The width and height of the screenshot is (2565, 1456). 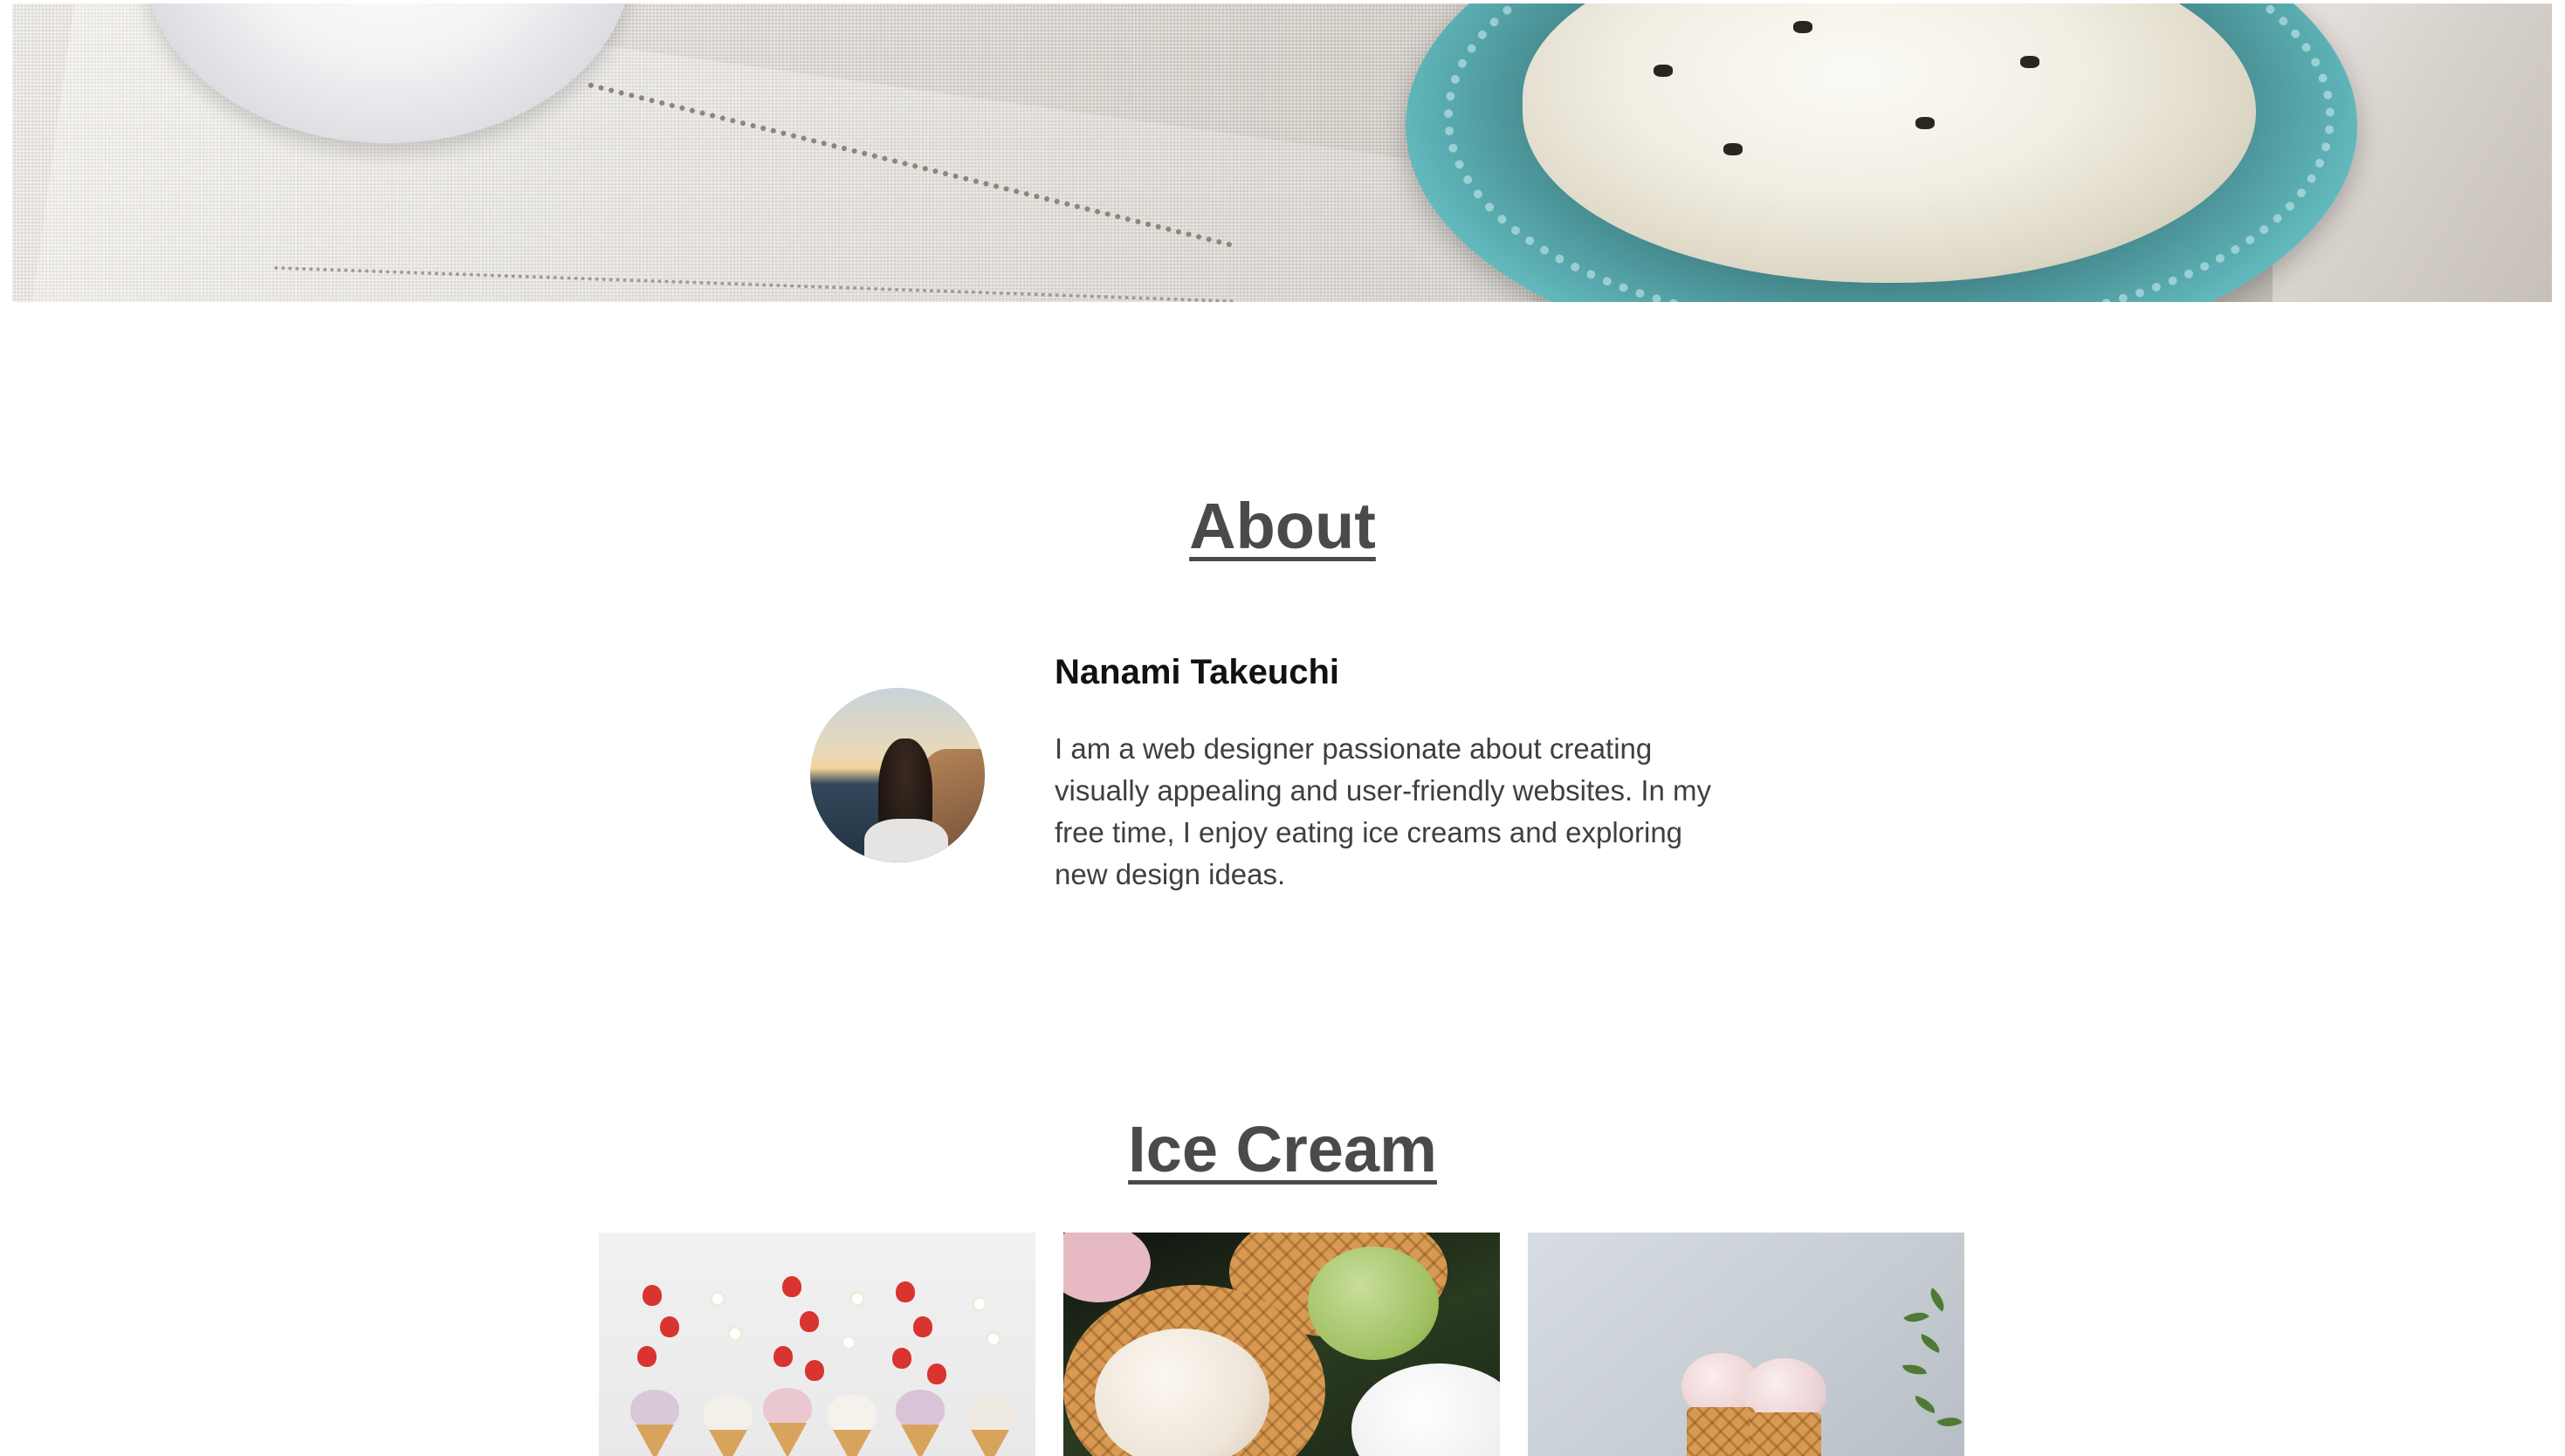 I want to click on about-name: Nanami Takeuchi, so click(x=1197, y=672).